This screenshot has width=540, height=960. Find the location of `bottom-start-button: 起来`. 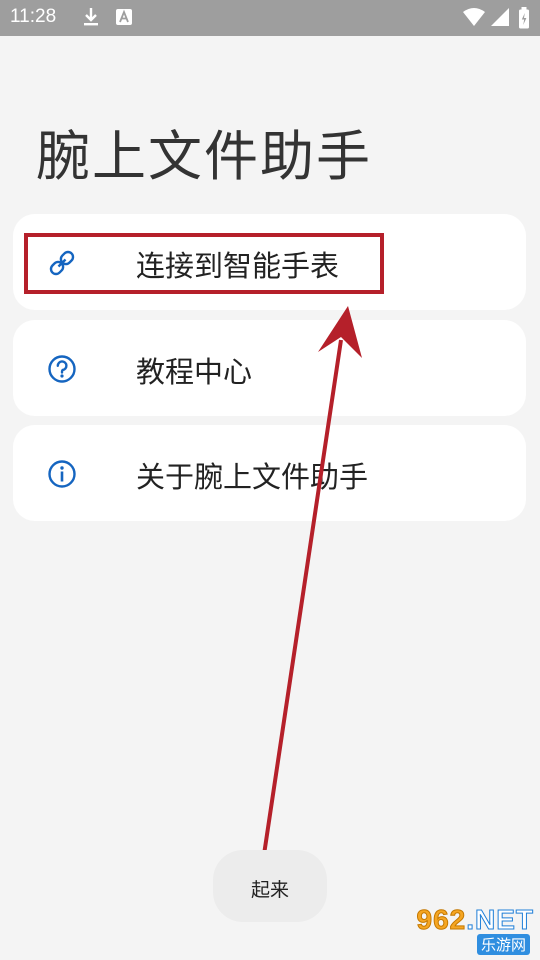

bottom-start-button: 起来 is located at coordinates (270, 886).